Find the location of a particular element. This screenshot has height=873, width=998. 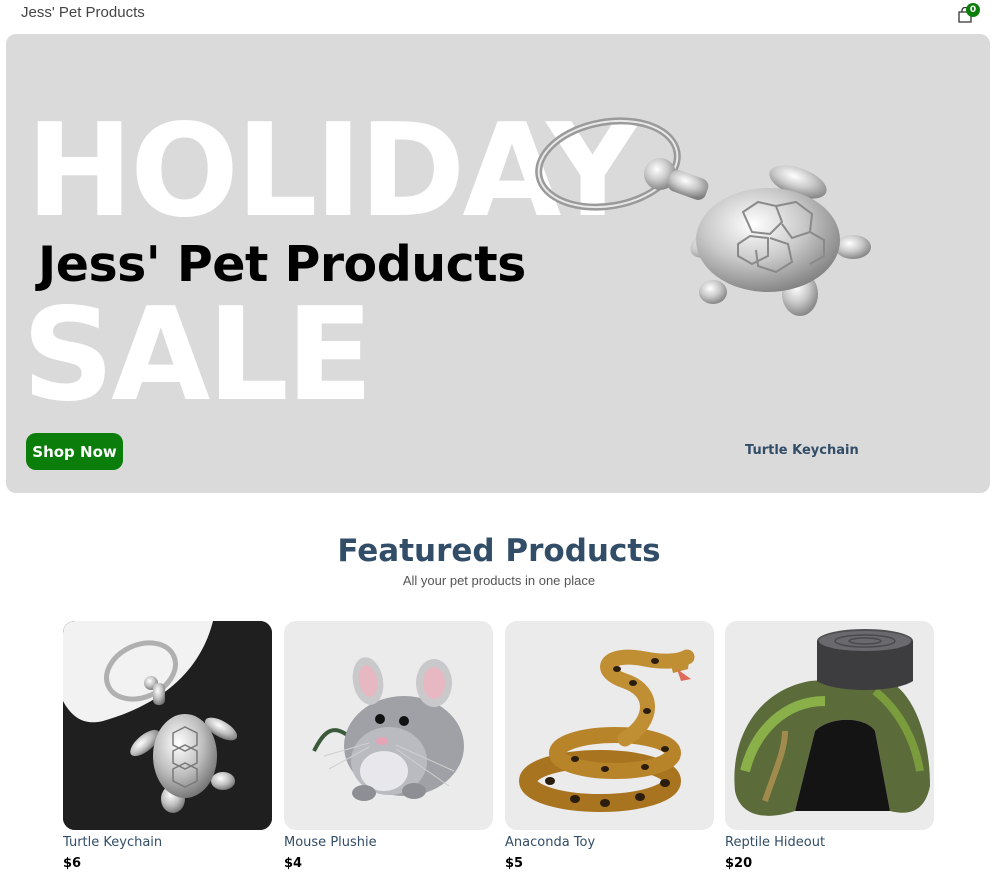

shop-now-button: Shop Now is located at coordinates (74, 451).